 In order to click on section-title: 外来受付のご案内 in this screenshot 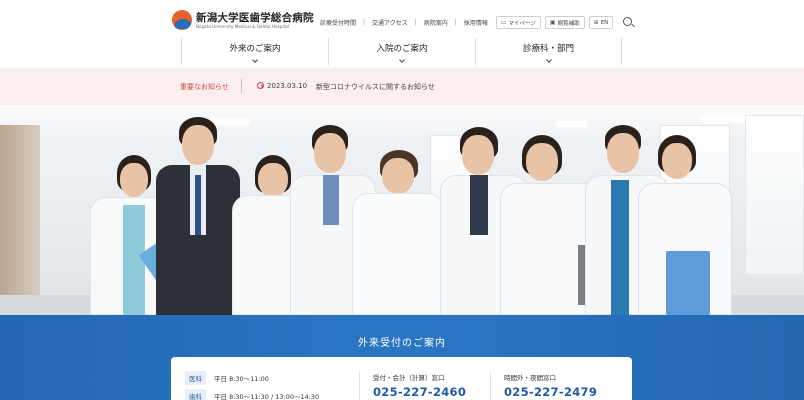, I will do `click(402, 343)`.